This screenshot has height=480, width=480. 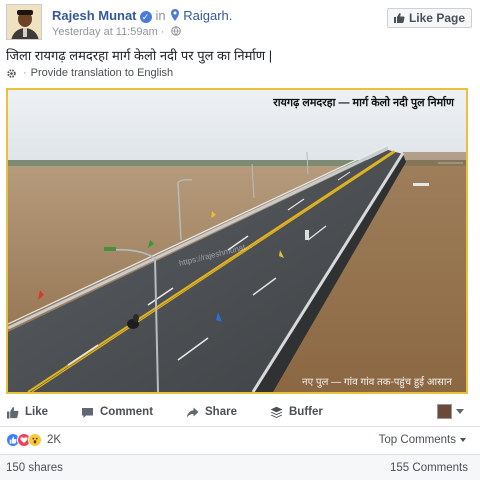 What do you see at coordinates (175, 31) in the screenshot?
I see `globe-icon` at bounding box center [175, 31].